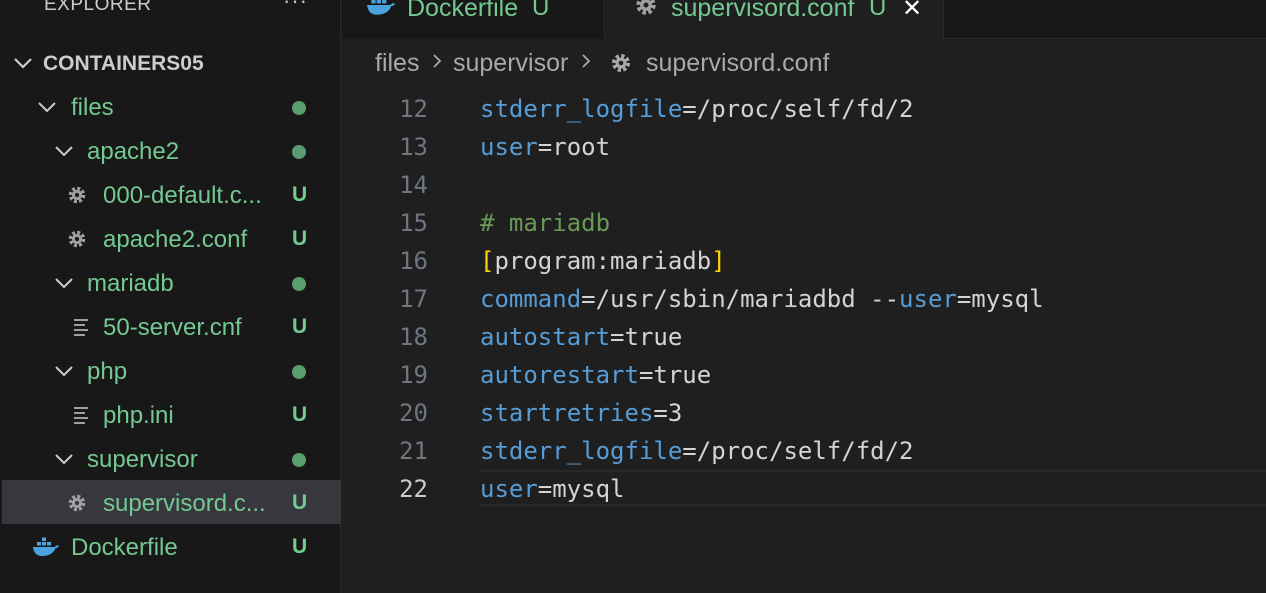 The height and width of the screenshot is (593, 1266). Describe the element at coordinates (545, 337) in the screenshot. I see `config-key: autostart` at that location.